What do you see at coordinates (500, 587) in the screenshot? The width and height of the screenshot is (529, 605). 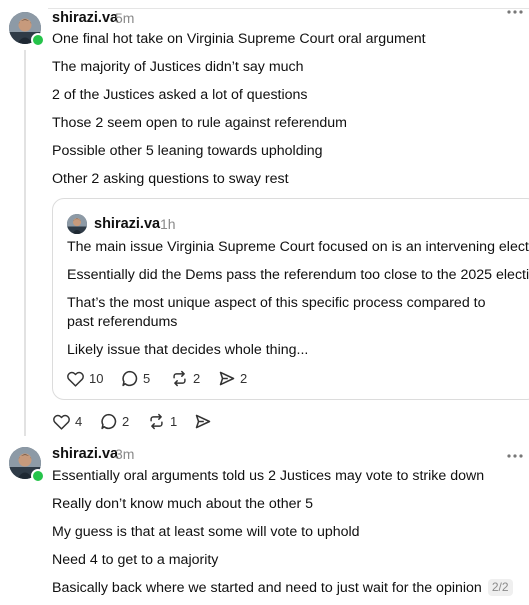 I see `page-indicator-badge: 2/2` at bounding box center [500, 587].